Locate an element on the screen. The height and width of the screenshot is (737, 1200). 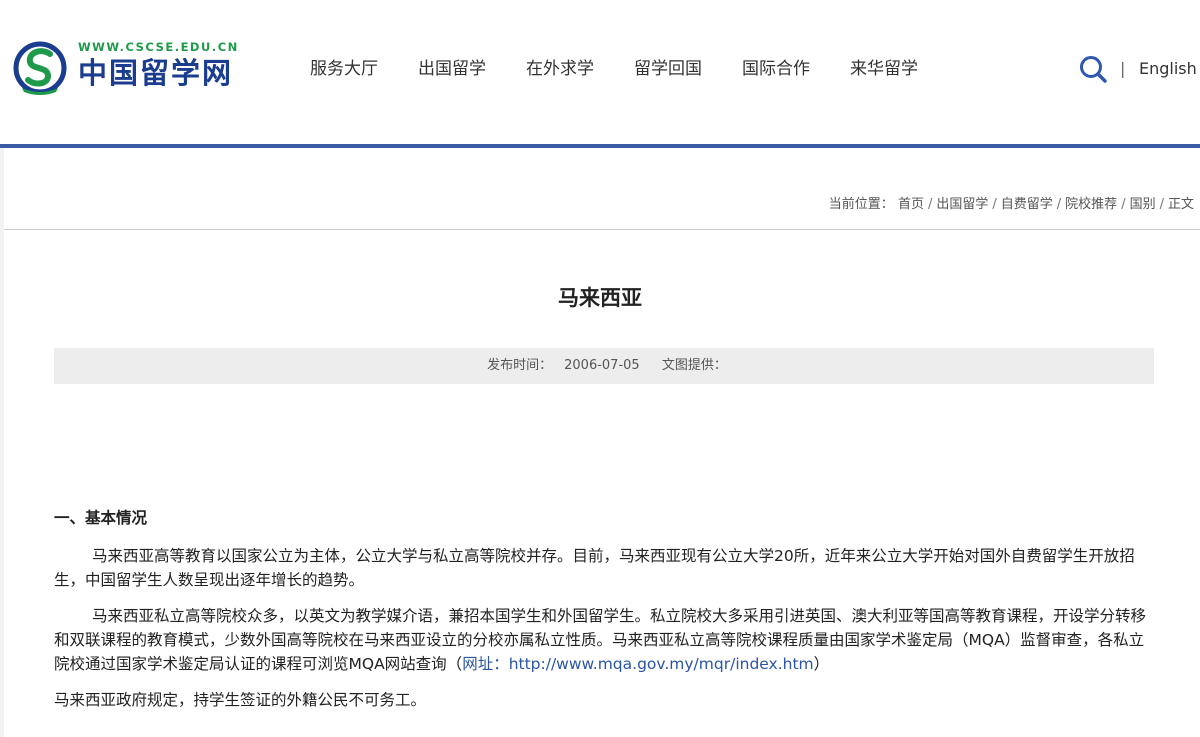
nav-item-studying-overseas: 在外求学 is located at coordinates (560, 69).